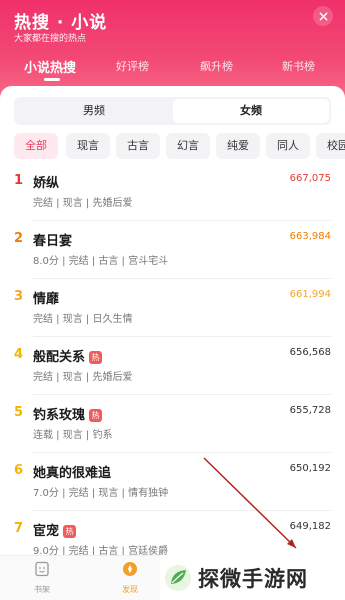 The height and width of the screenshot is (600, 345). What do you see at coordinates (172, 489) in the screenshot?
I see `book-row: 6 她真的很难追 7.0分 | 完结 | 现言 | 情有独钟 650,192` at bounding box center [172, 489].